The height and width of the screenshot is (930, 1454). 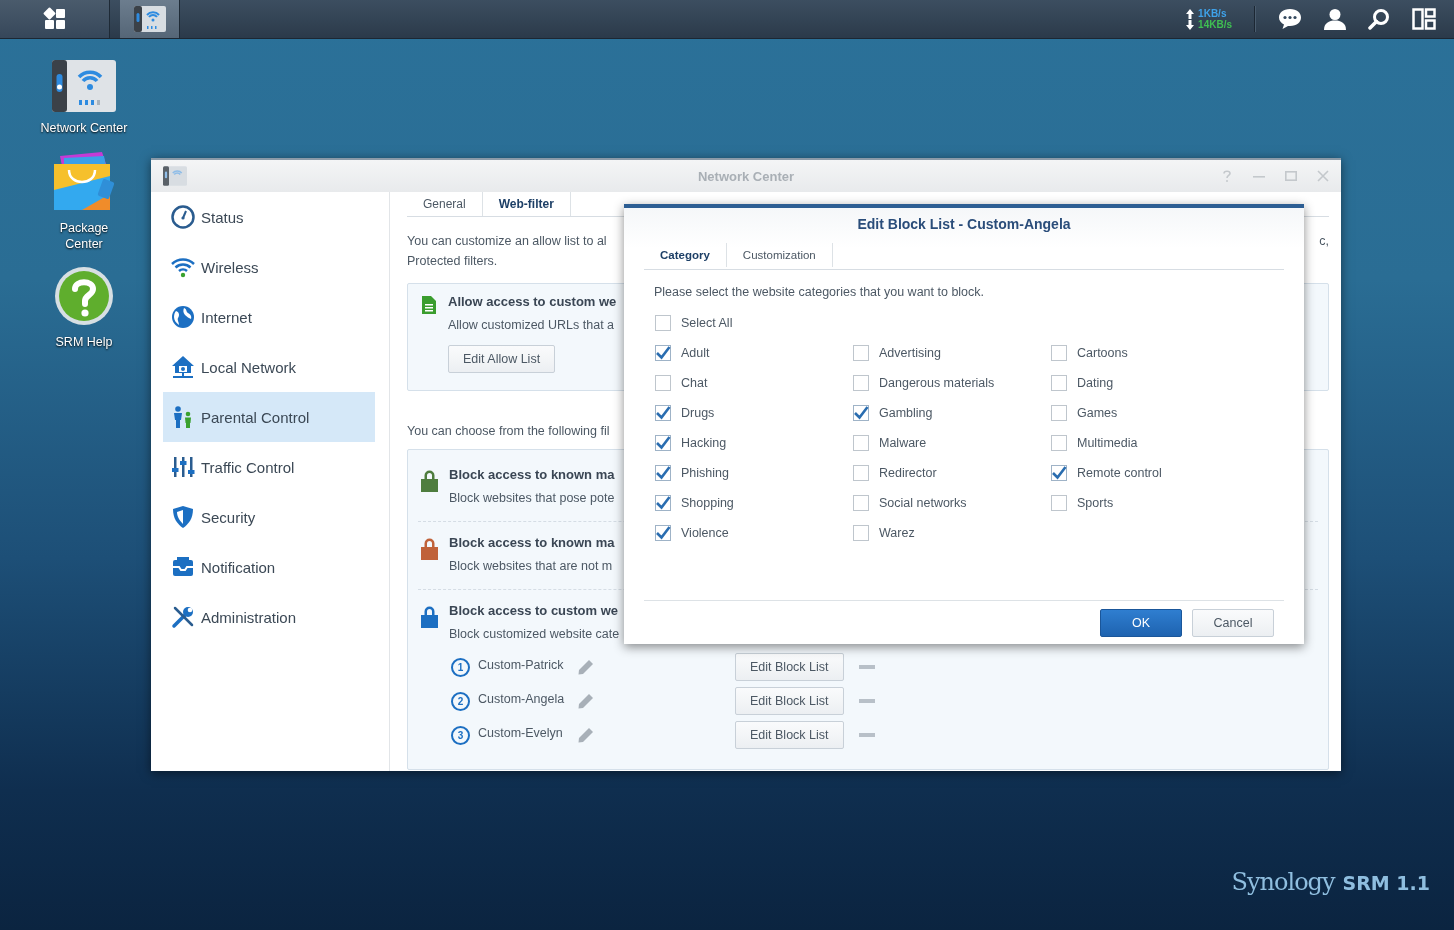 What do you see at coordinates (269, 267) in the screenshot?
I see `sidebar-item: Wireless` at bounding box center [269, 267].